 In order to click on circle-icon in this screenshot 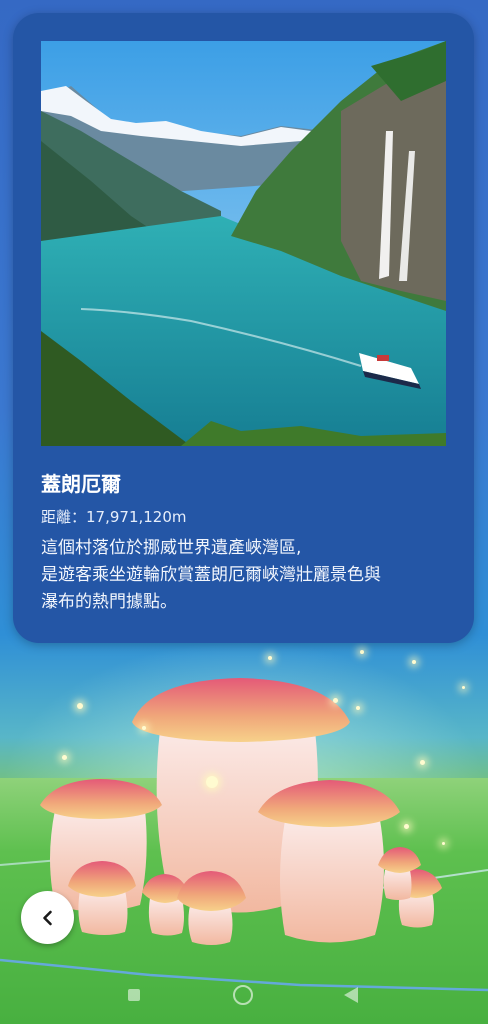, I will do `click(243, 995)`.